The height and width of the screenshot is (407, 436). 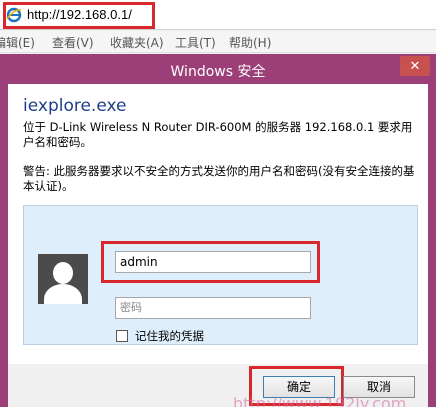 I want to click on username-field: admin, so click(x=213, y=262).